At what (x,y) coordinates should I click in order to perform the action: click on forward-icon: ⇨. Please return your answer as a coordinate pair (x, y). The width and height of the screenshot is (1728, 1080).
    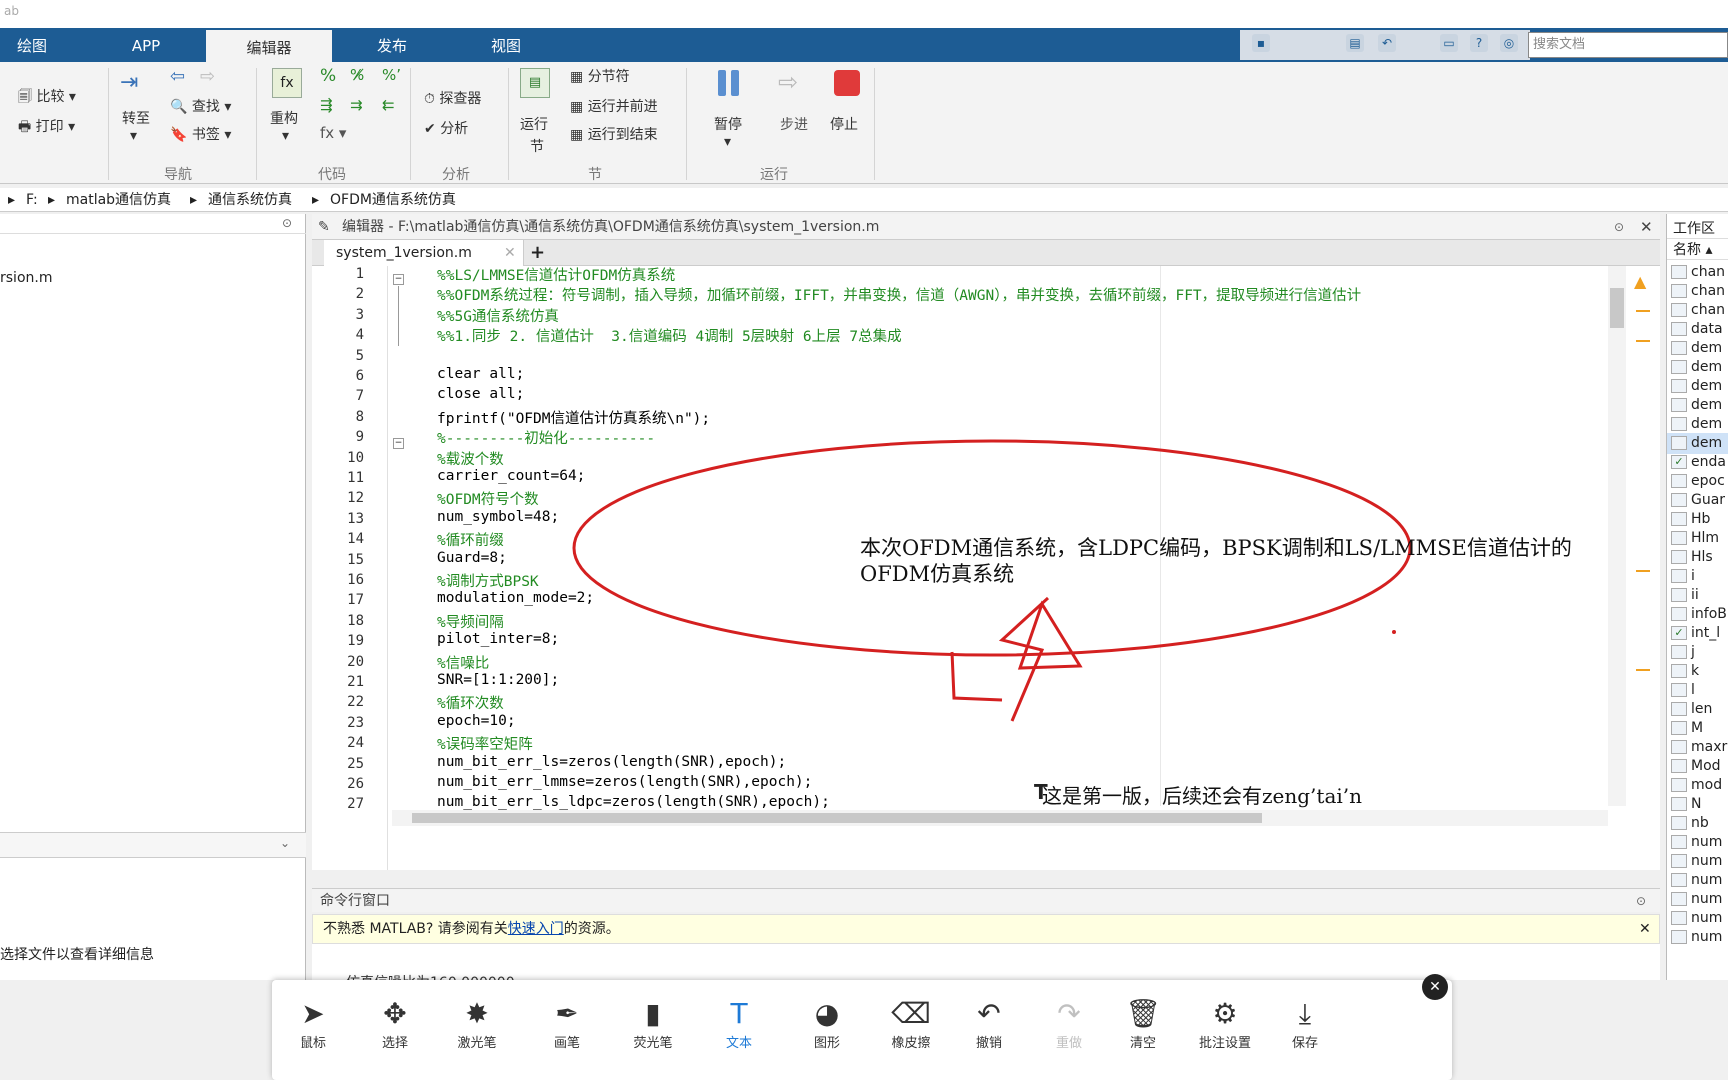
    Looking at the image, I should click on (207, 76).